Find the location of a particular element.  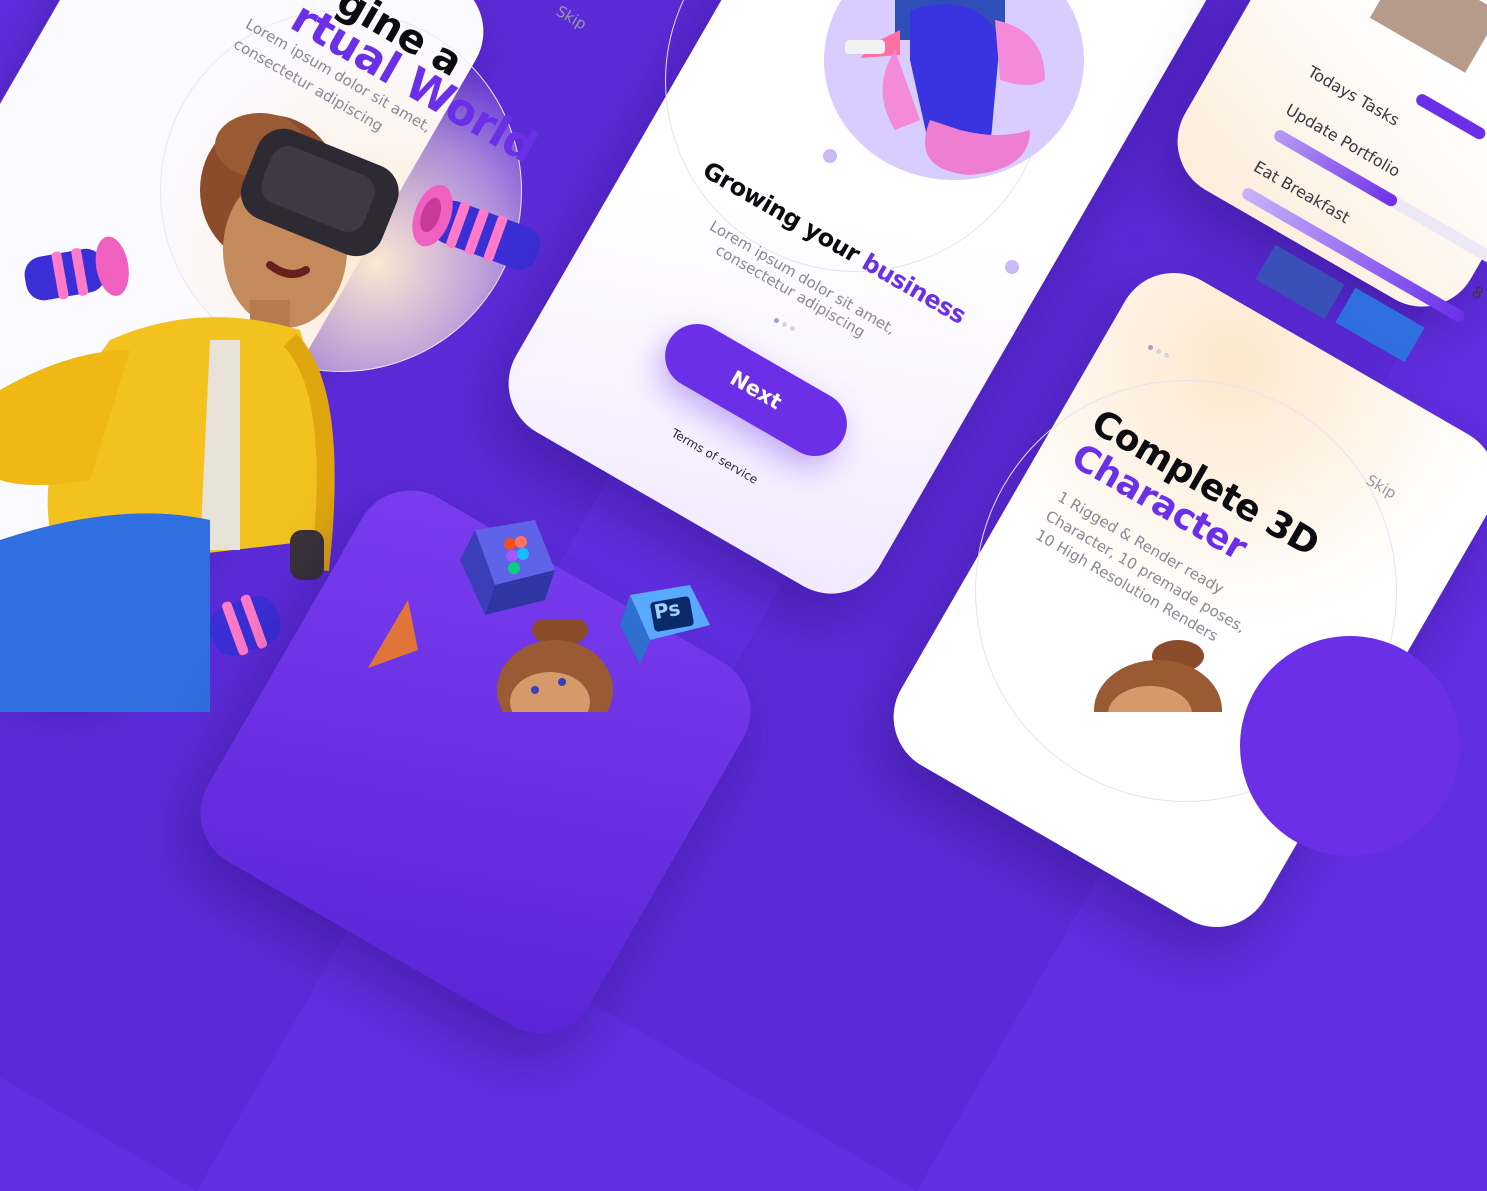

orange-shape-illustration is located at coordinates (393, 634).